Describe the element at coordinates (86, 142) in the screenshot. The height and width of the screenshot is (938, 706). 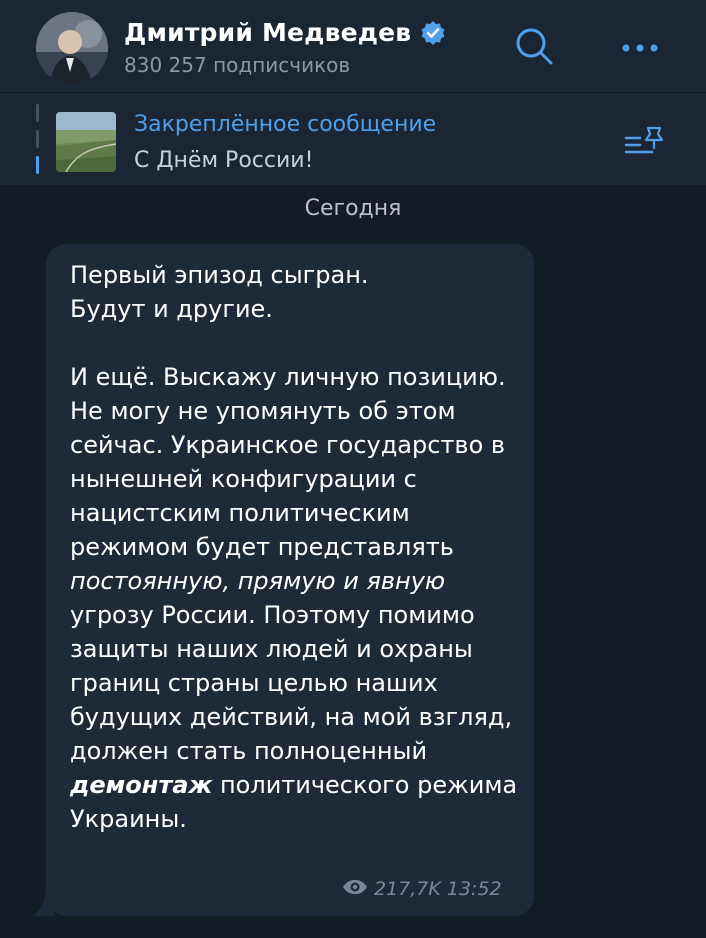
I see `pinned-thumbnail` at that location.